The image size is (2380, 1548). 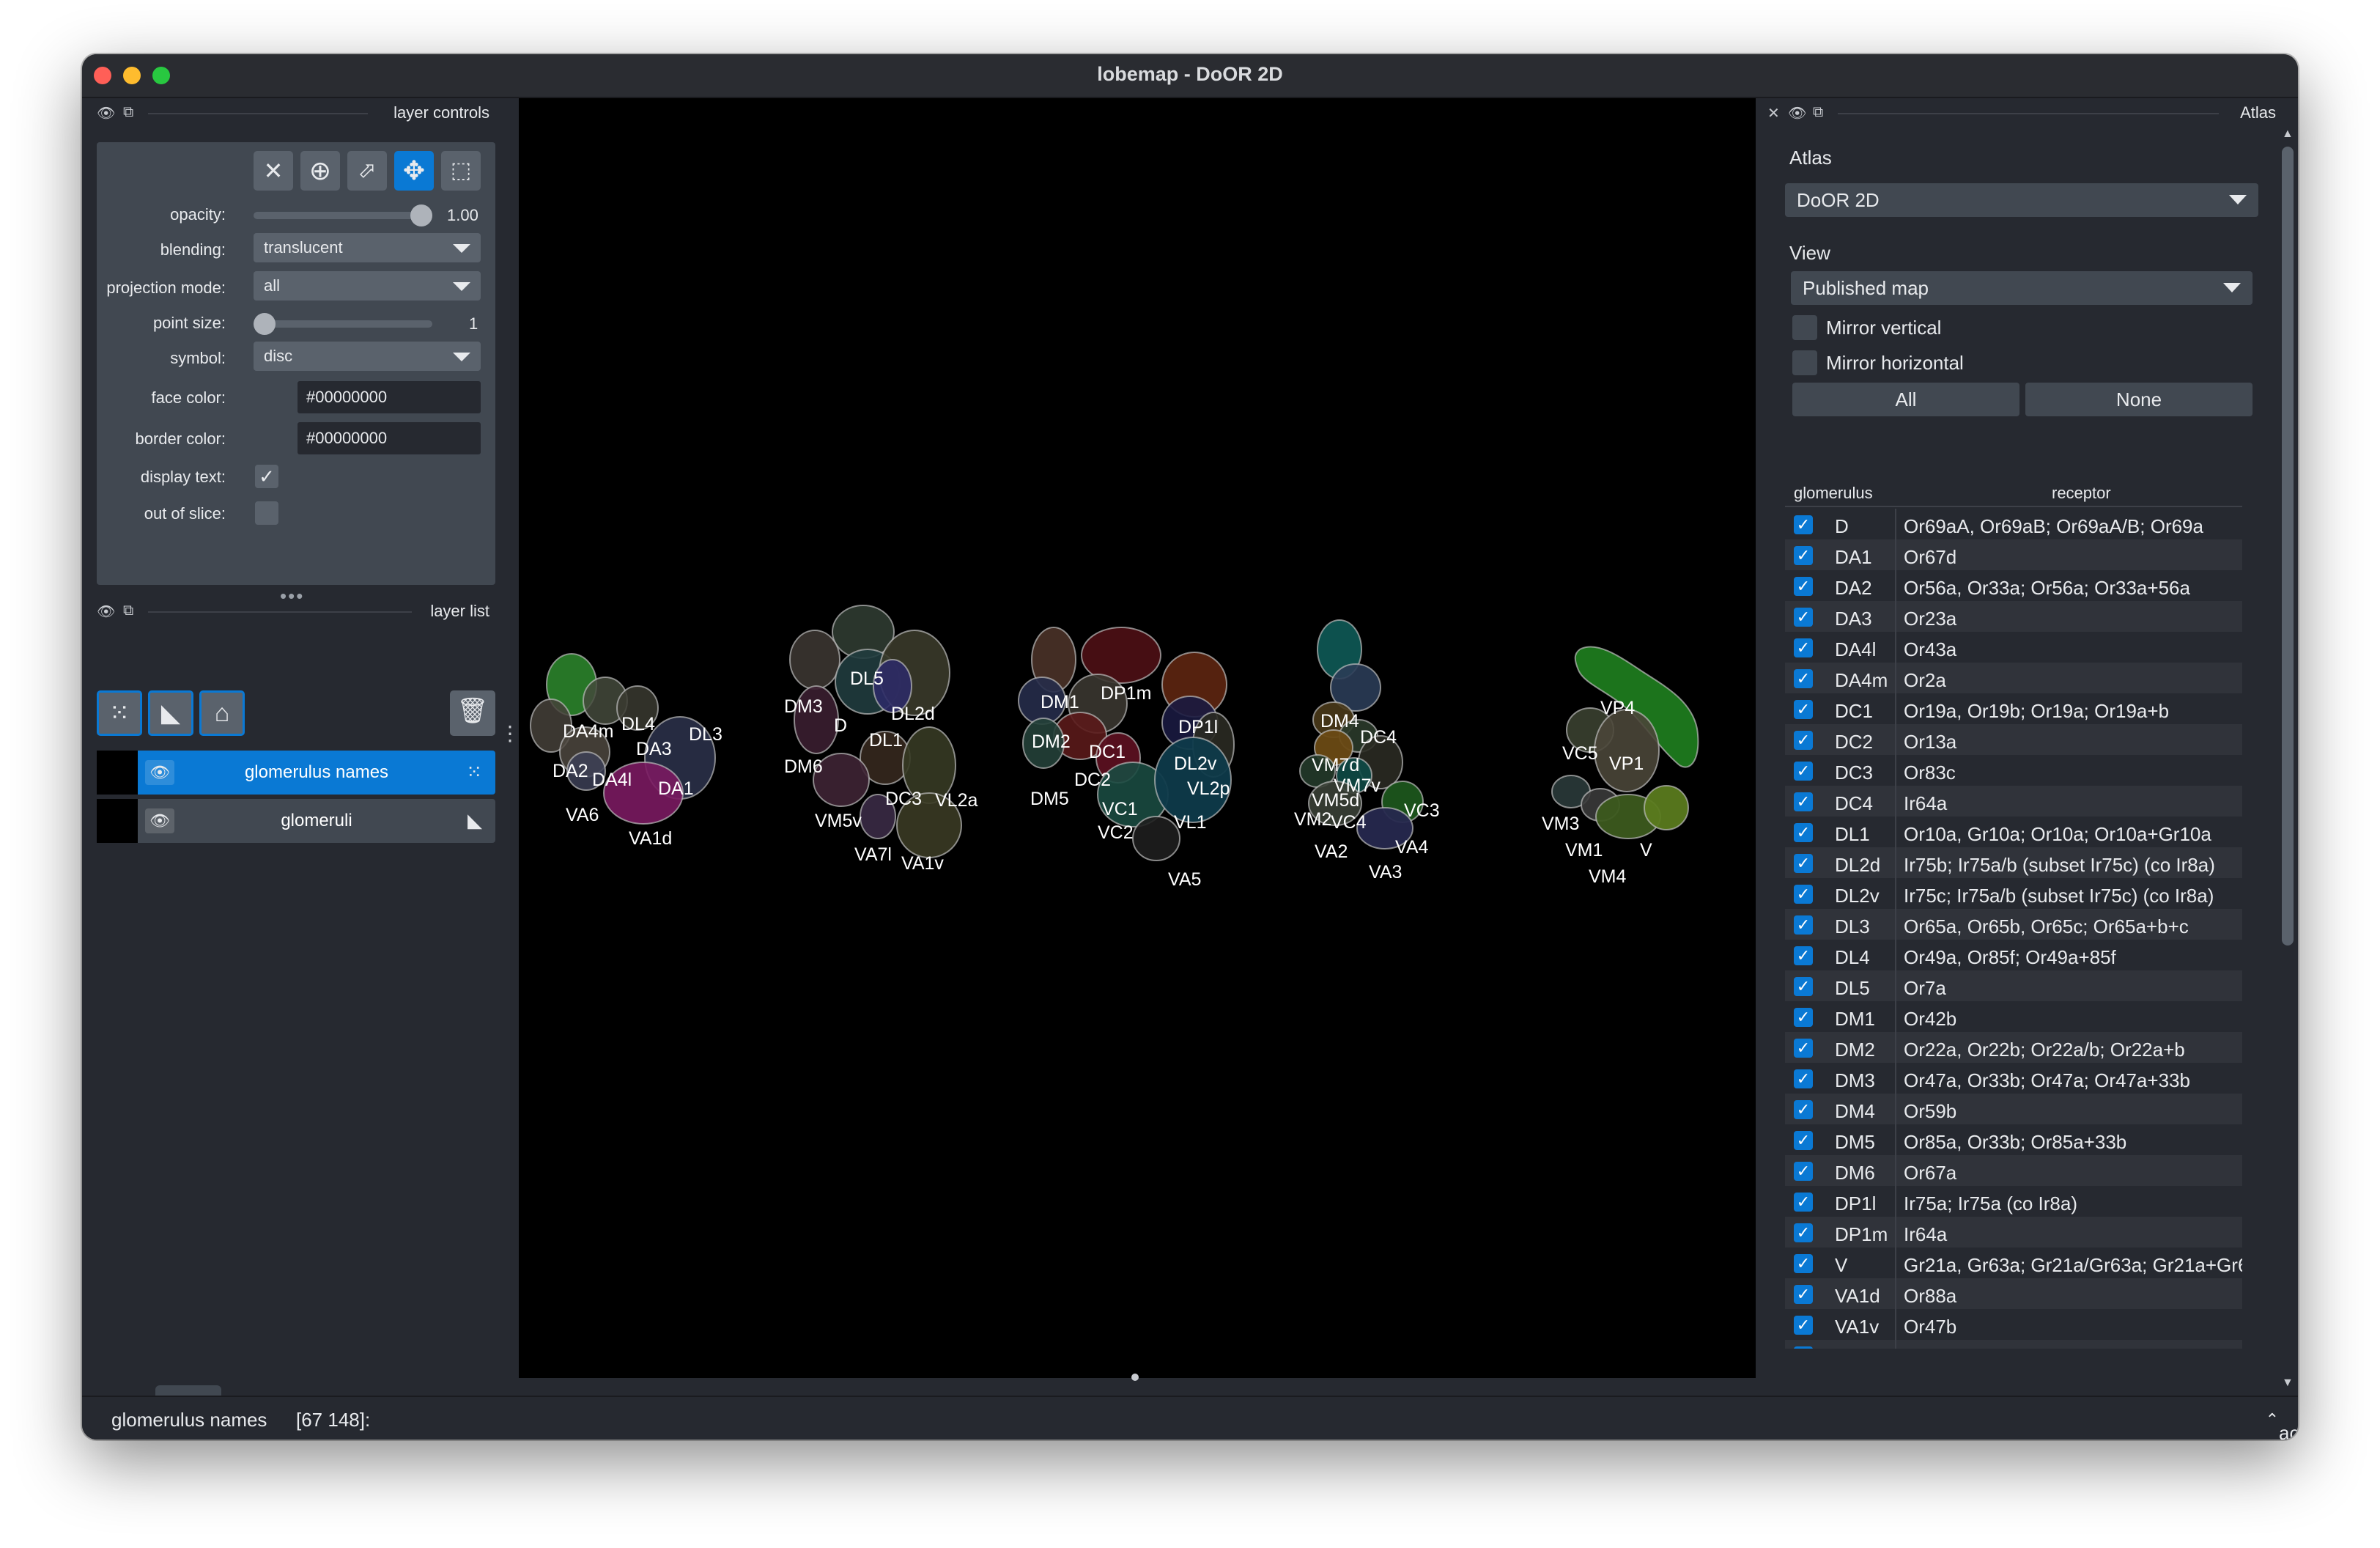 What do you see at coordinates (421, 215) in the screenshot?
I see `opacity-slider-handle` at bounding box center [421, 215].